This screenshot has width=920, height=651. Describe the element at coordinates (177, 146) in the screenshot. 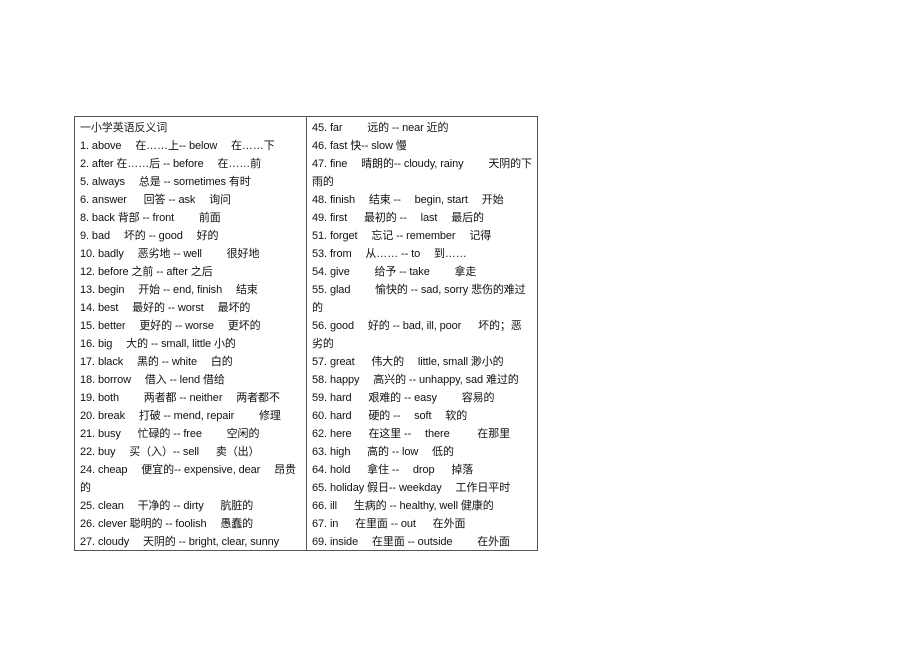

I see `antonym-entry-line: 1. above 在……上-- below 在……下` at that location.